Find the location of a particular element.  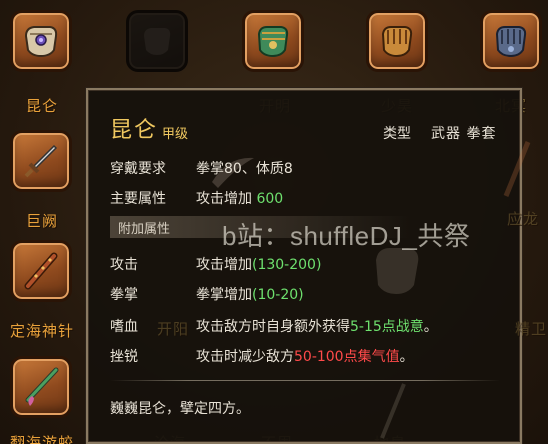

special-effect-key: 嗜血 is located at coordinates (124, 327).